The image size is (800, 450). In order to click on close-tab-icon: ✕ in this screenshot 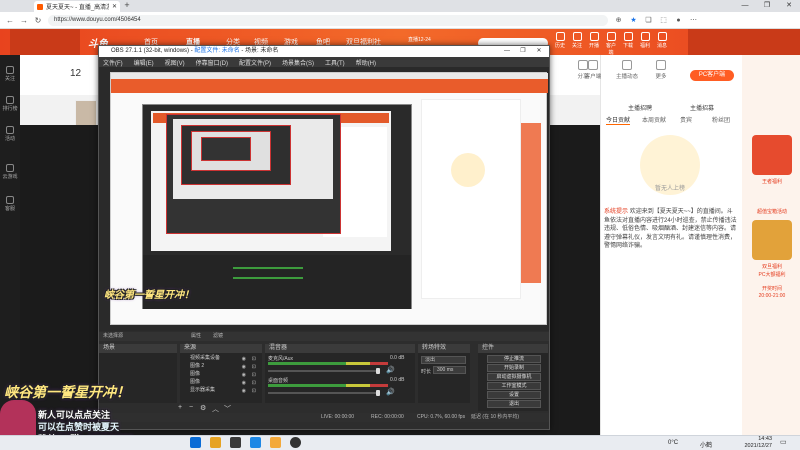, I will do `click(114, 6)`.